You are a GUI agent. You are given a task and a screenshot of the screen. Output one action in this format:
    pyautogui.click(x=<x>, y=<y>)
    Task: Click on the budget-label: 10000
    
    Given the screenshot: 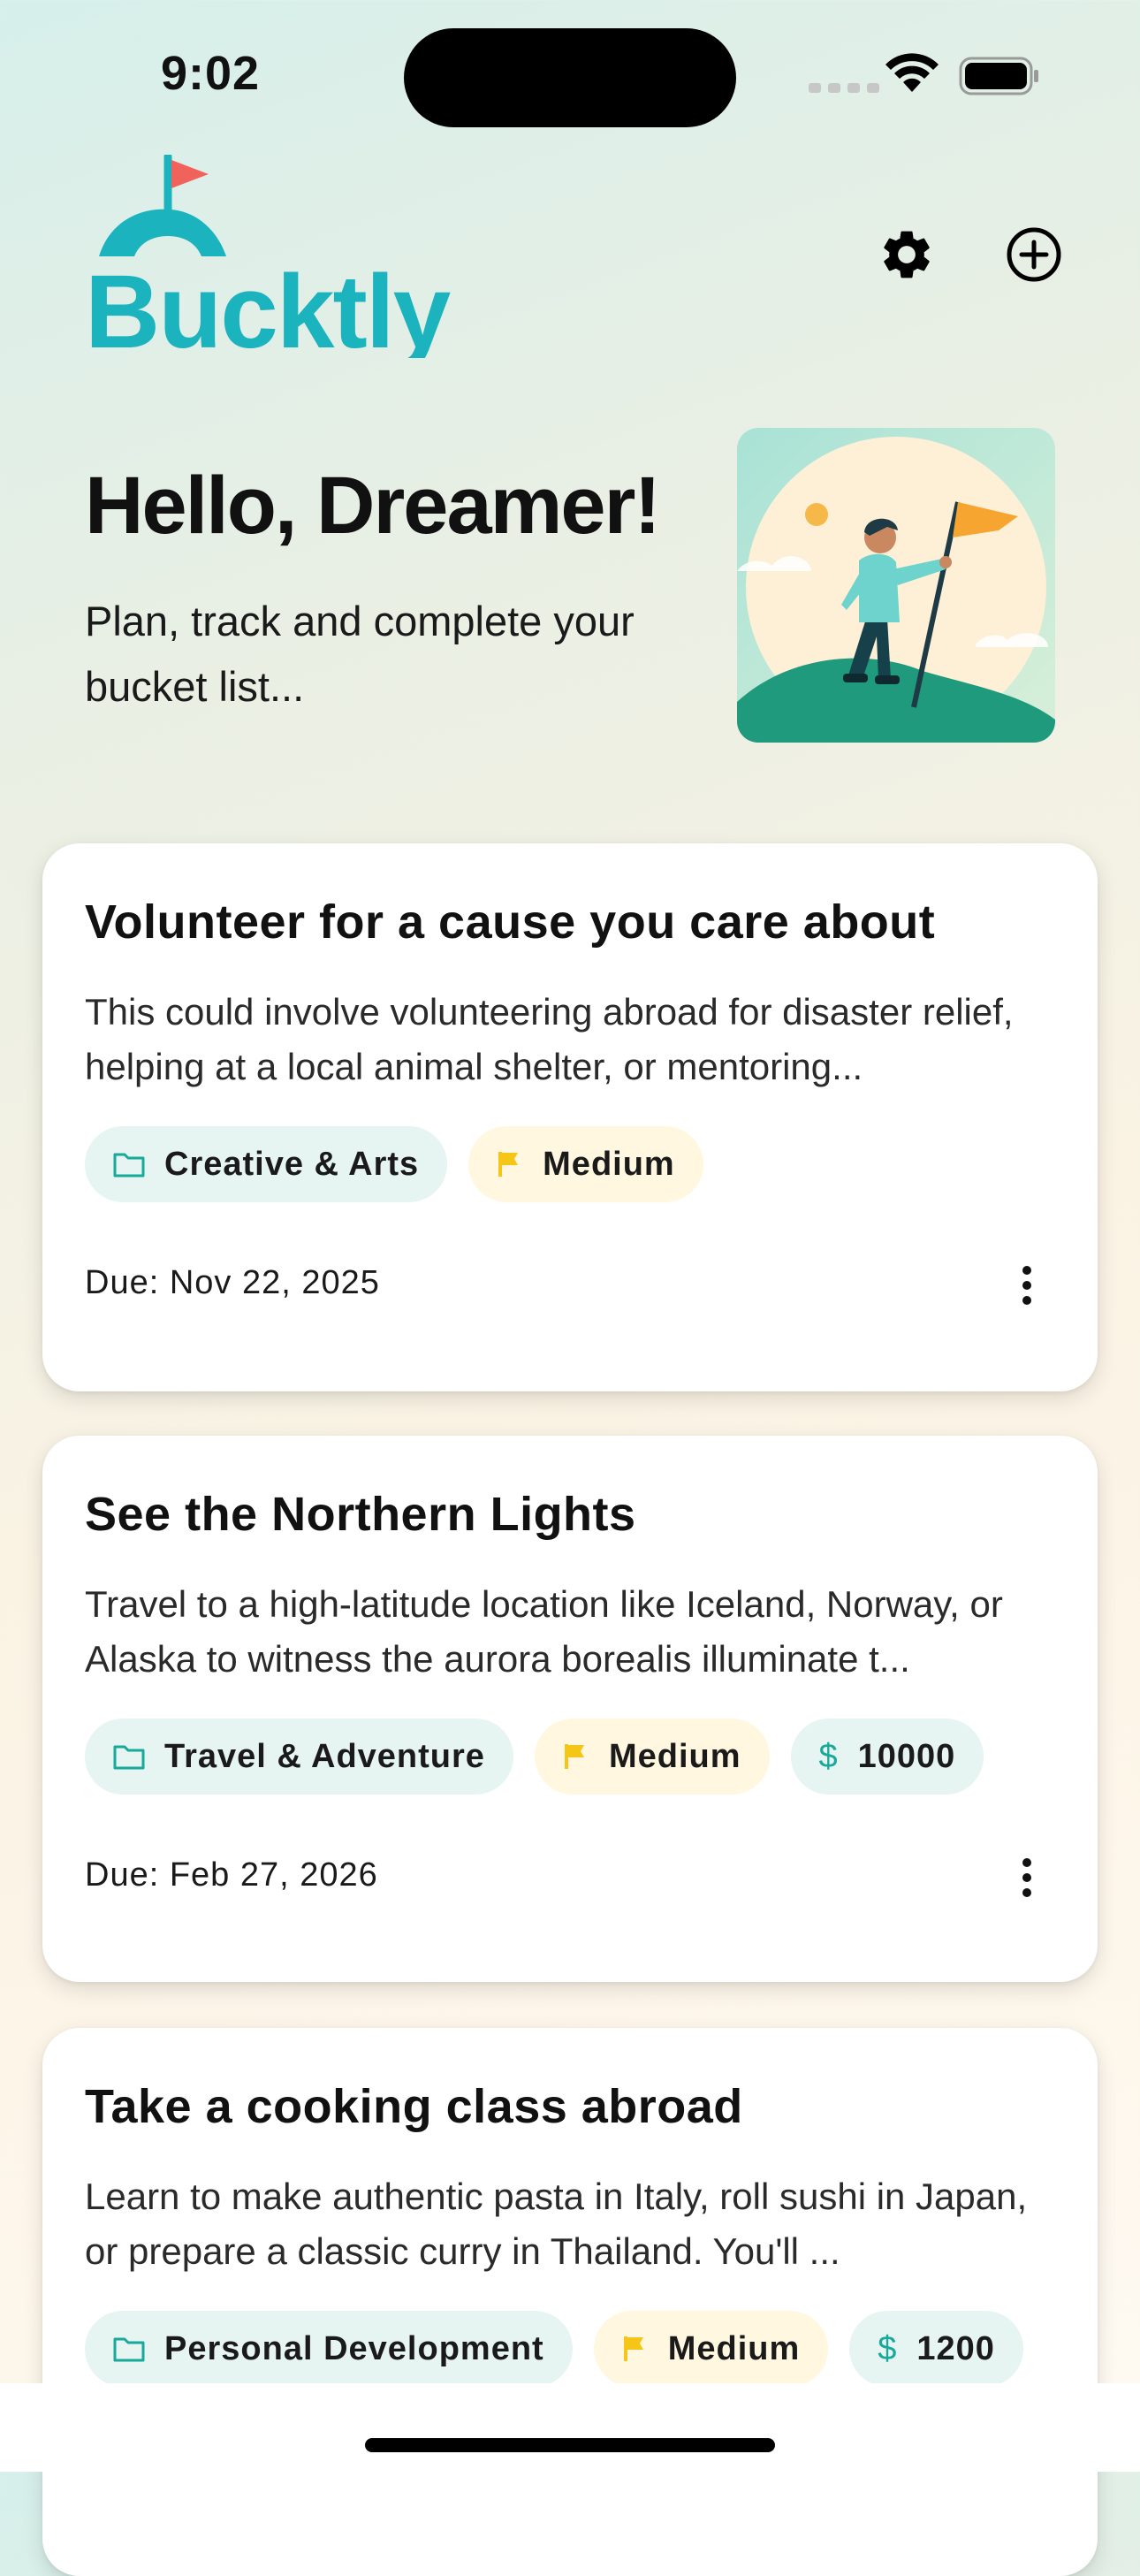 What is the action you would take?
    pyautogui.click(x=907, y=1756)
    